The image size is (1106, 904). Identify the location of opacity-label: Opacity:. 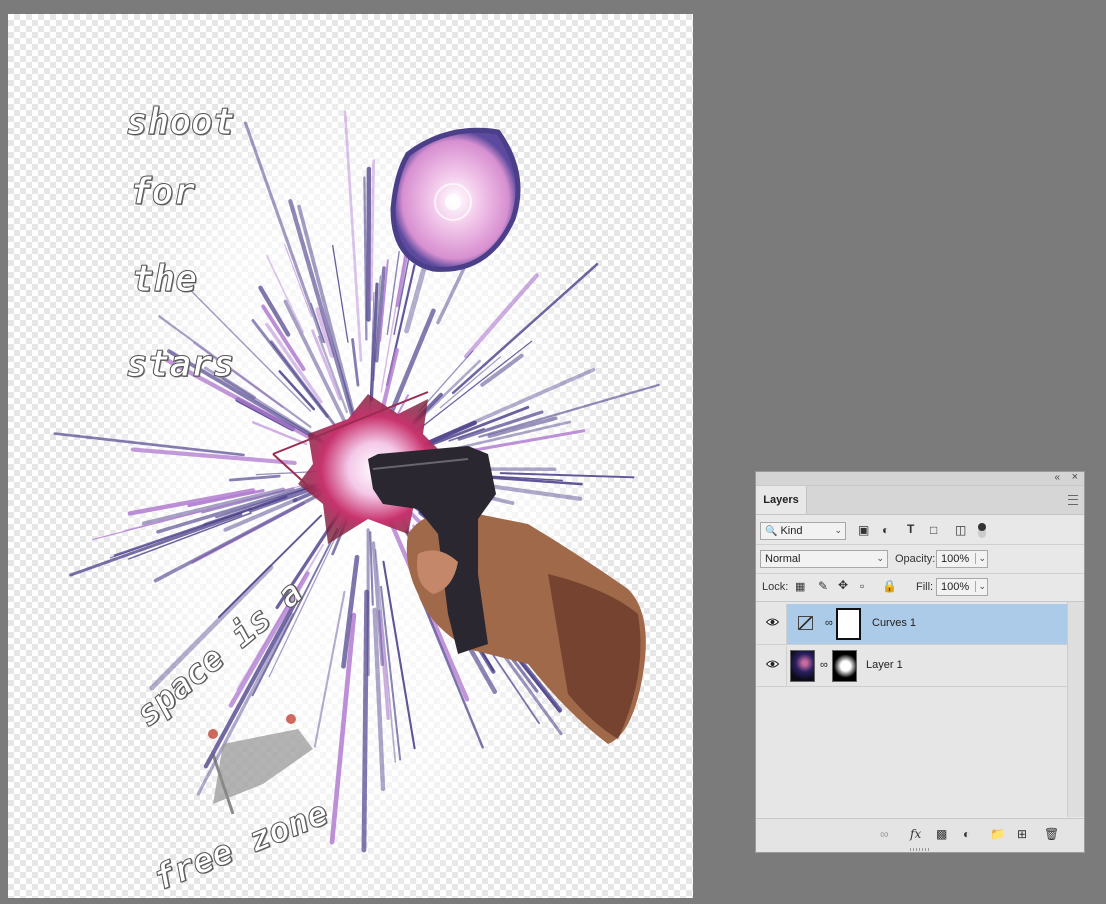
(915, 559).